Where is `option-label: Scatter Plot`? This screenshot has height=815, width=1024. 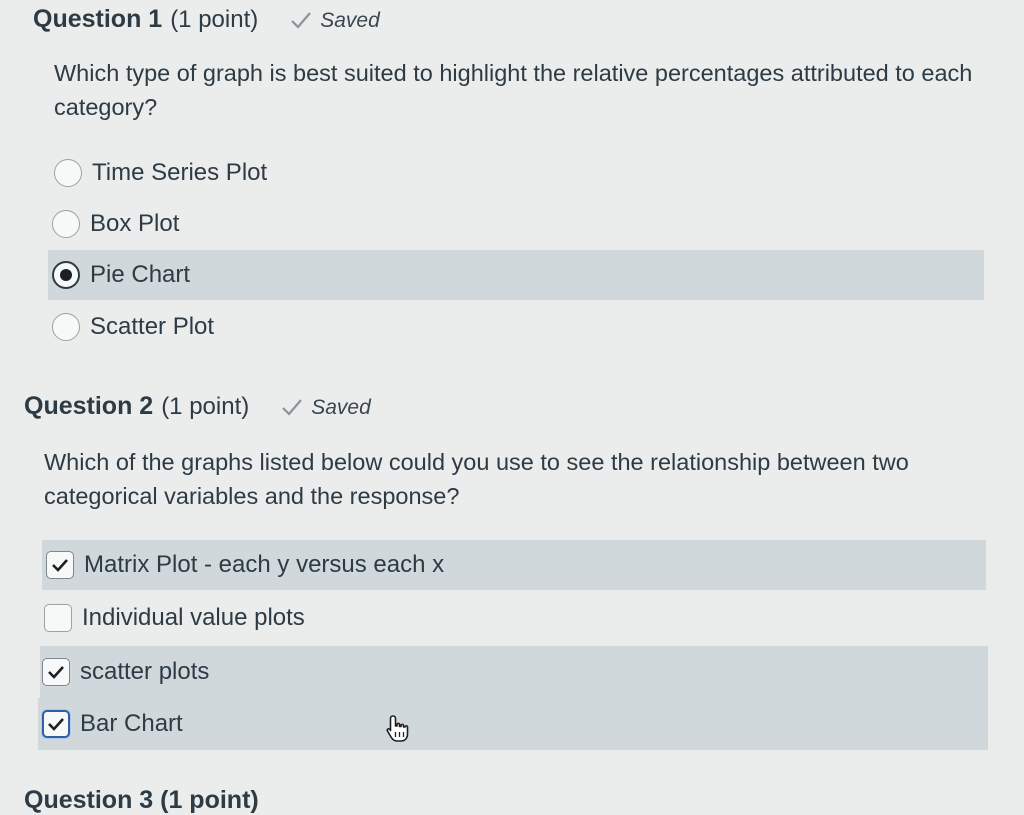 option-label: Scatter Plot is located at coordinates (152, 326).